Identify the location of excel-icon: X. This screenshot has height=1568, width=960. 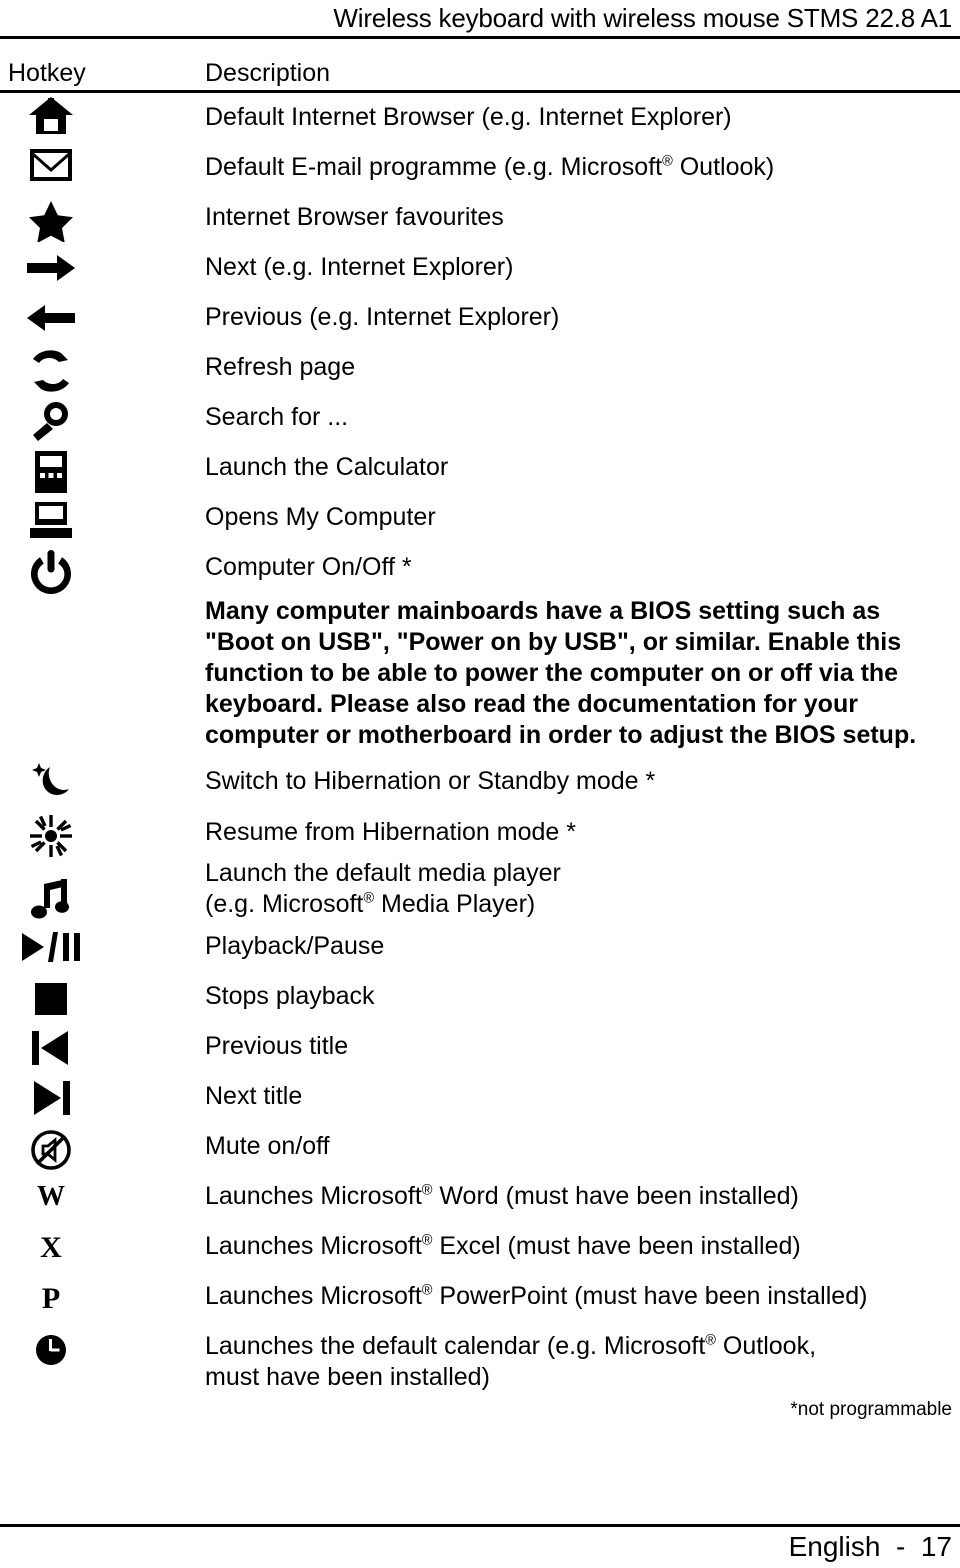
(51, 1246).